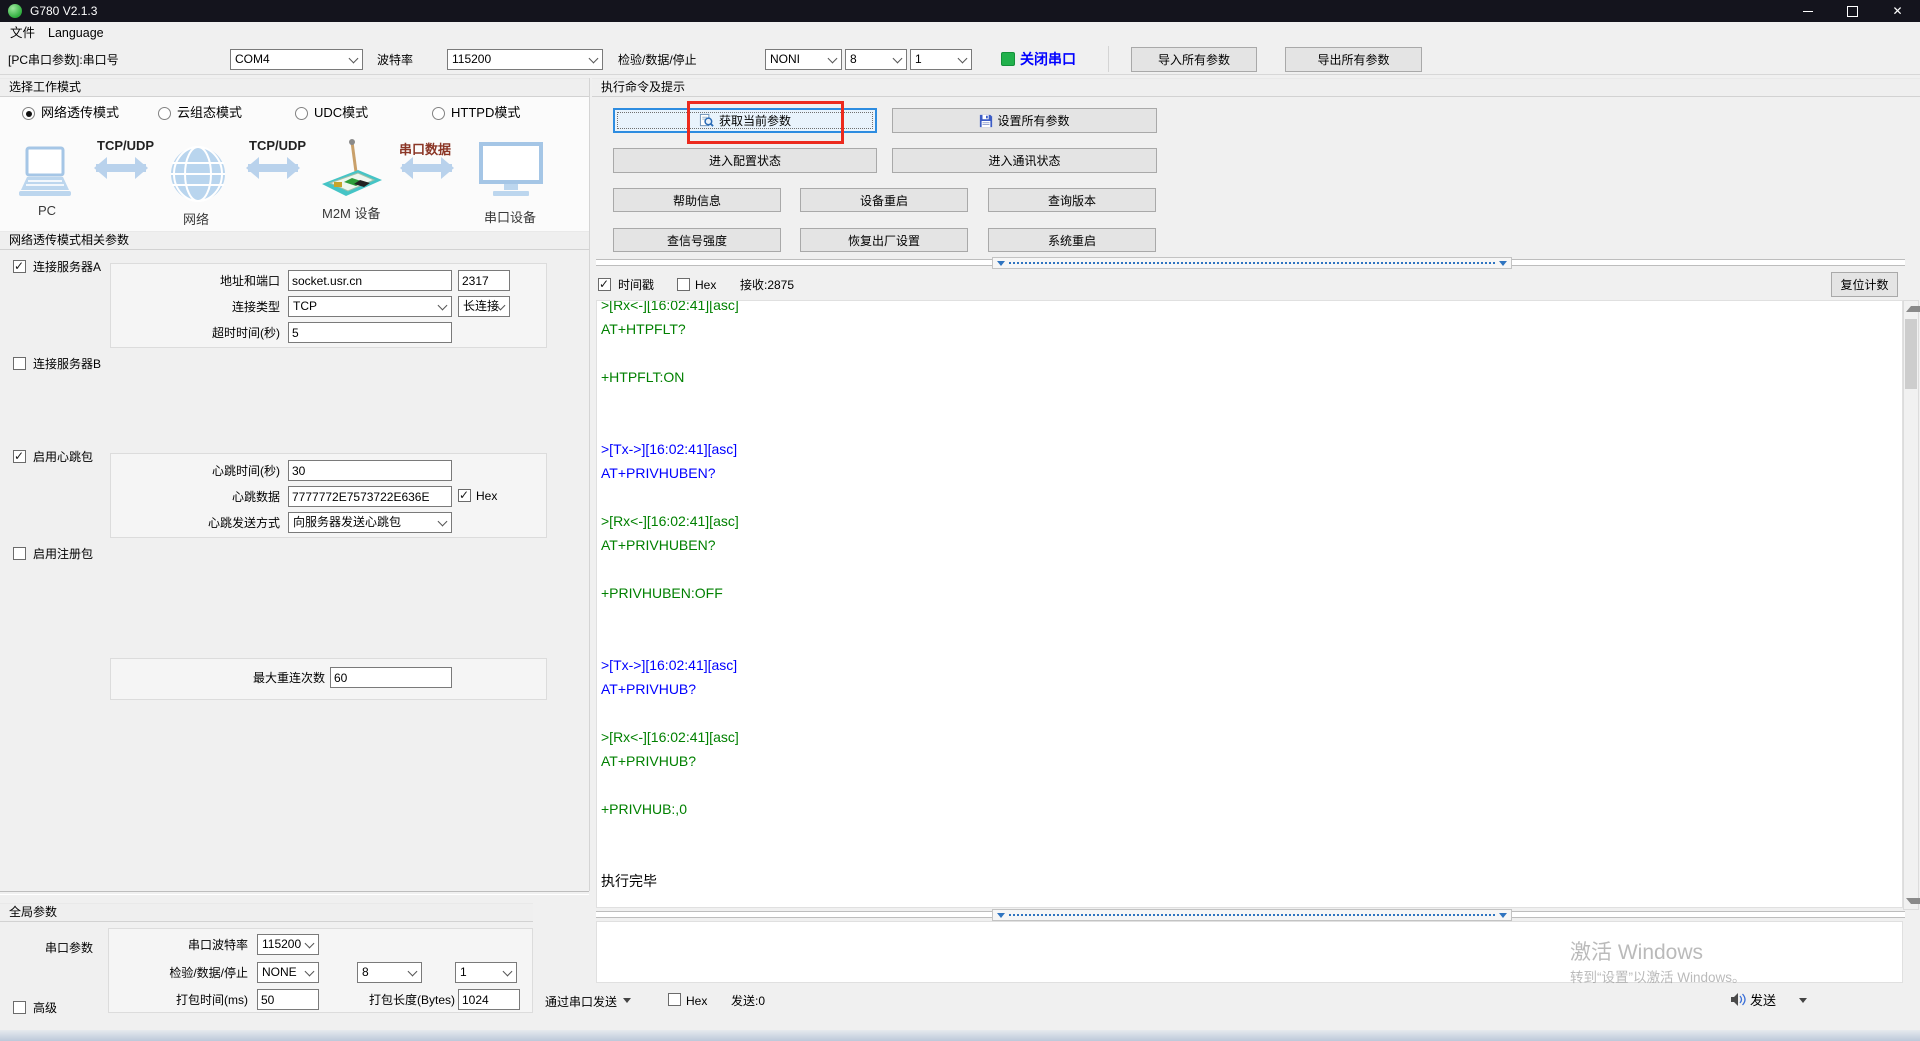 Image resolution: width=1920 pixels, height=1041 pixels. What do you see at coordinates (370, 496) in the screenshot?
I see `heartbeat-data-input` at bounding box center [370, 496].